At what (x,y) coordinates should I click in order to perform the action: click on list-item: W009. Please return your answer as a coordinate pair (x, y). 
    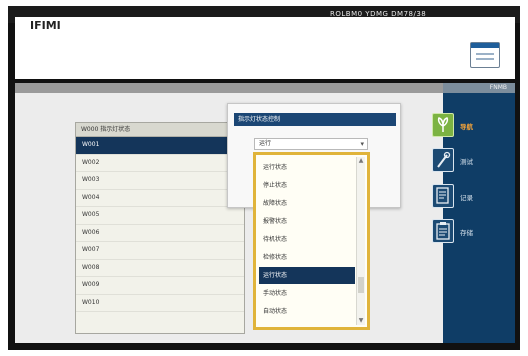
    Looking at the image, I should click on (160, 286).